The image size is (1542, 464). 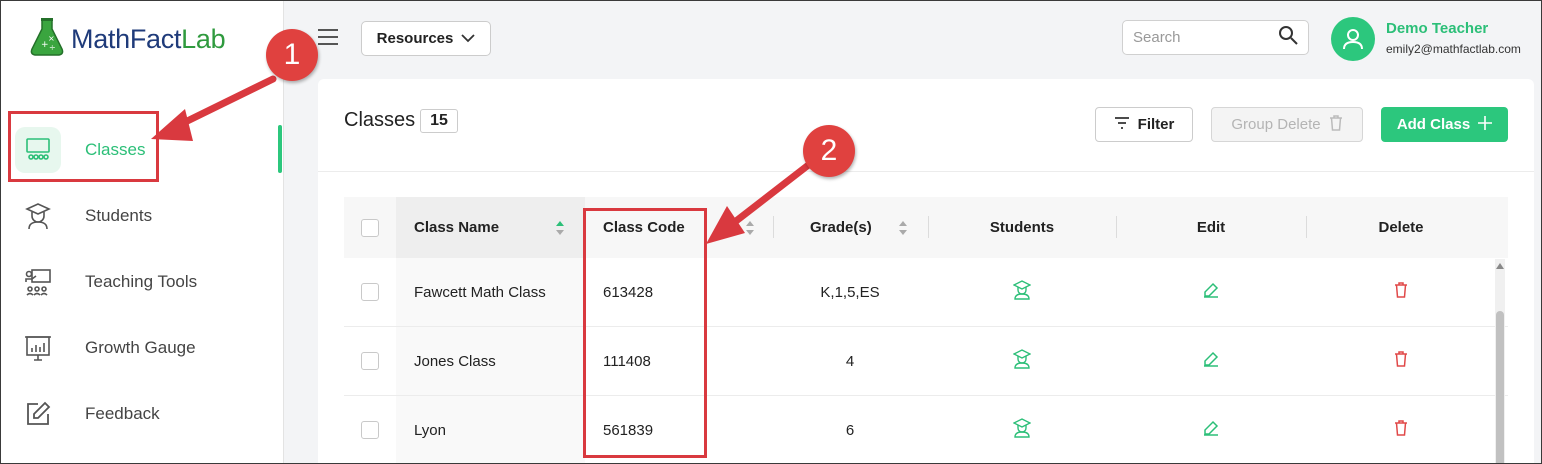 I want to click on annotation-step-1: 1, so click(x=292, y=55).